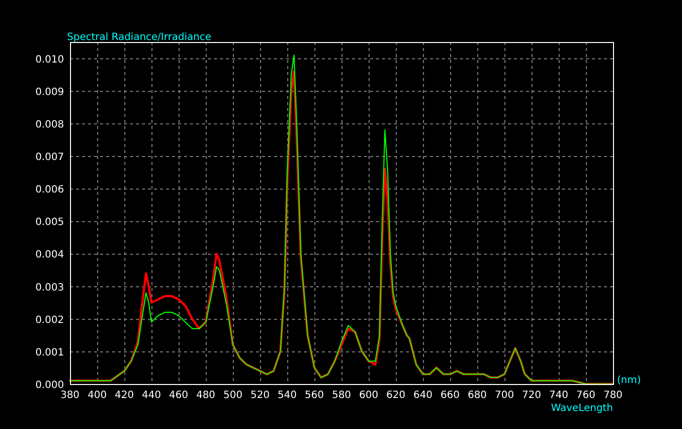  What do you see at coordinates (124, 395) in the screenshot?
I see `x-tick-label: 420` at bounding box center [124, 395].